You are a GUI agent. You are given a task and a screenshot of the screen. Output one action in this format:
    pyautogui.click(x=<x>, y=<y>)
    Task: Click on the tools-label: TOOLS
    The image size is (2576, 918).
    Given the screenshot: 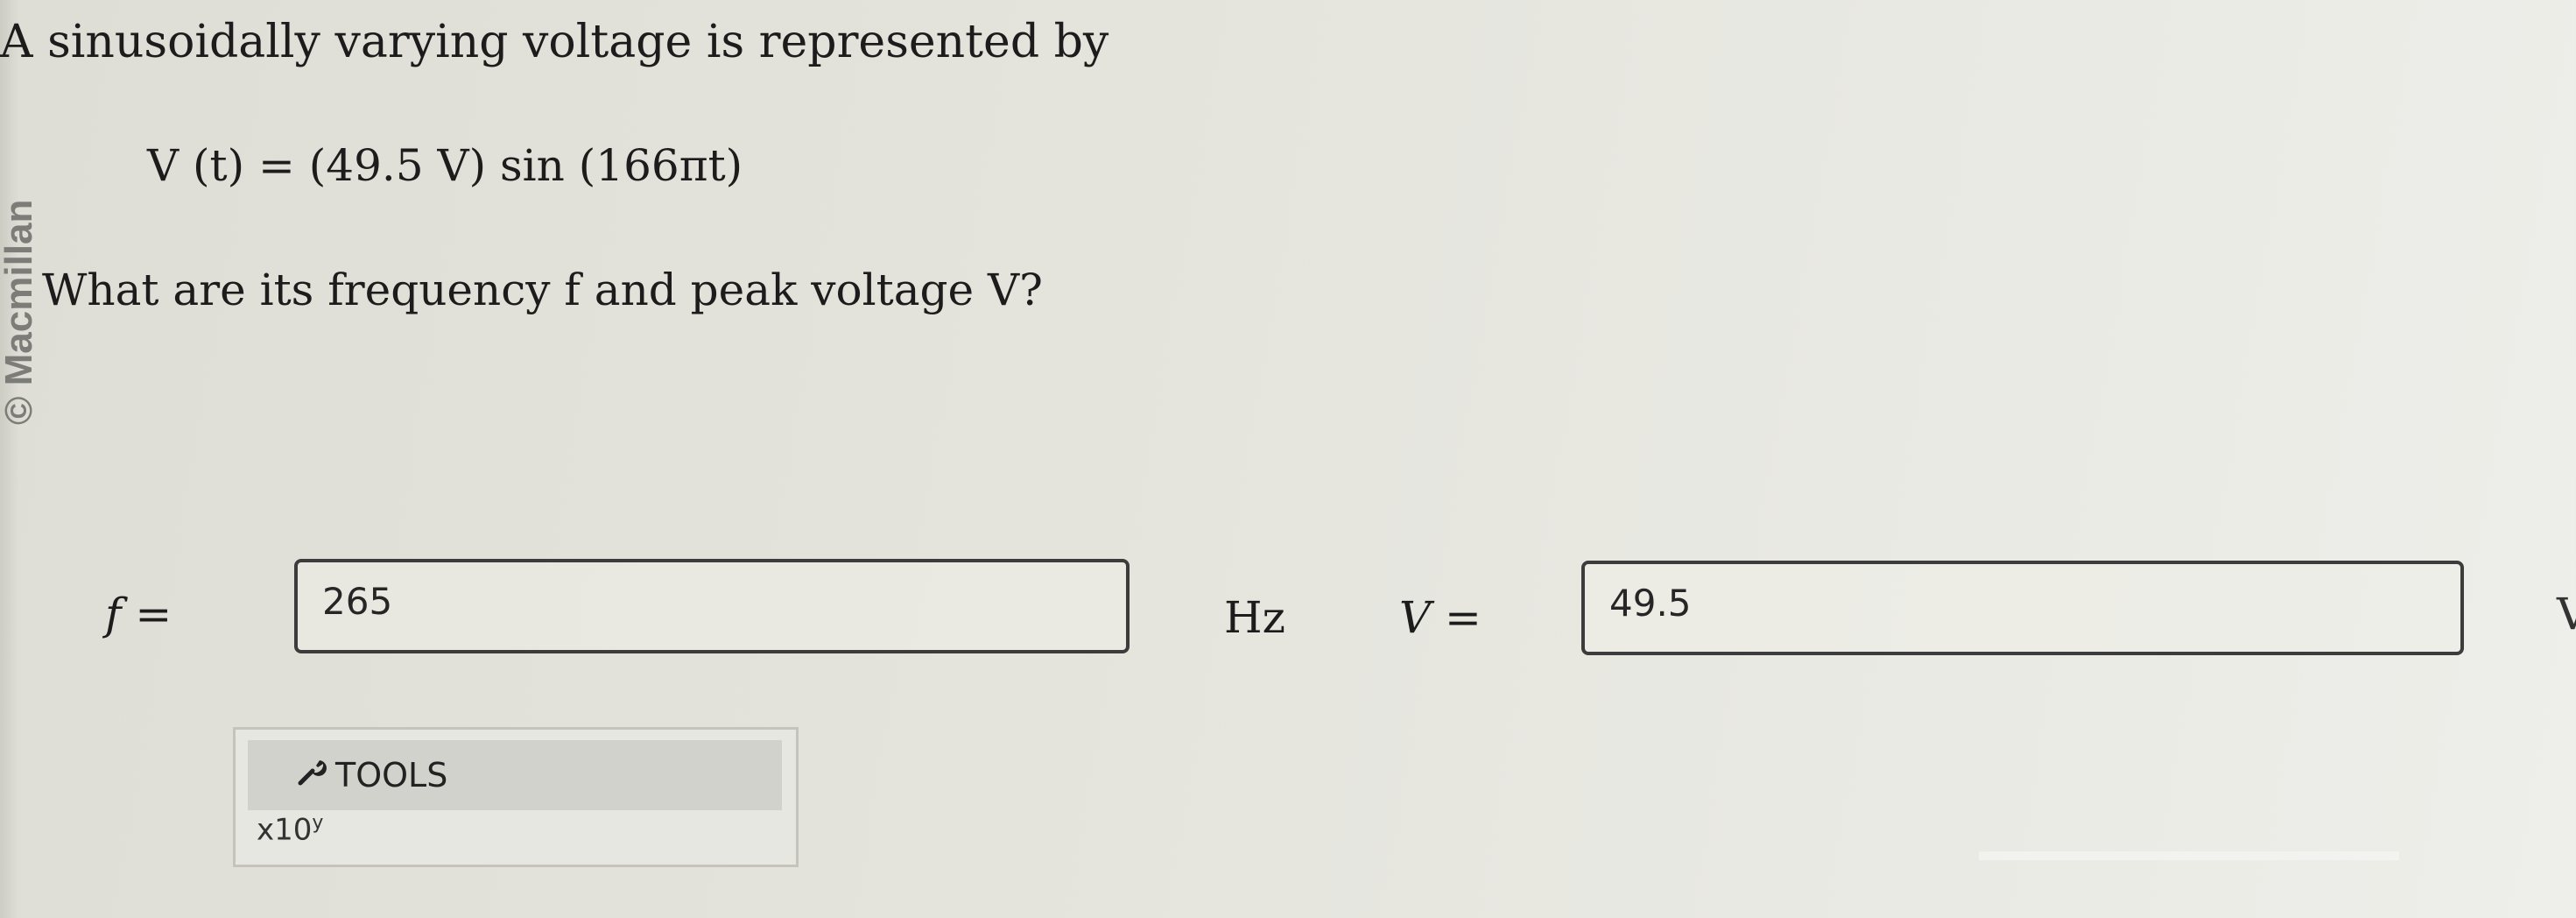 What is the action you would take?
    pyautogui.click(x=391, y=775)
    